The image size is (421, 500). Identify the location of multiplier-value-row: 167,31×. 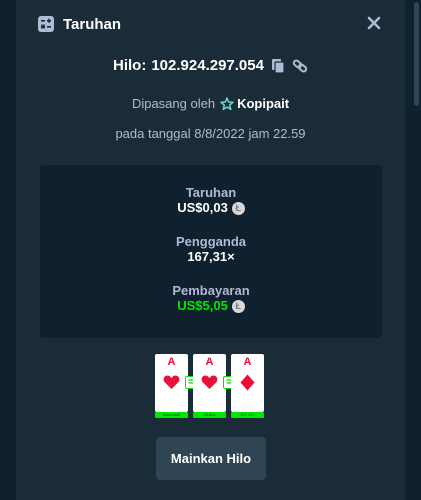
(211, 257).